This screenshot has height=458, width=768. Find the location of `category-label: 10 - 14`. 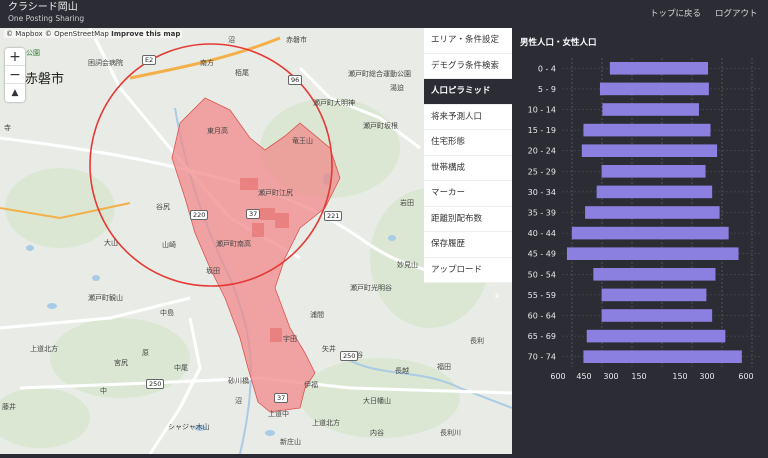

category-label: 10 - 14 is located at coordinates (542, 110).